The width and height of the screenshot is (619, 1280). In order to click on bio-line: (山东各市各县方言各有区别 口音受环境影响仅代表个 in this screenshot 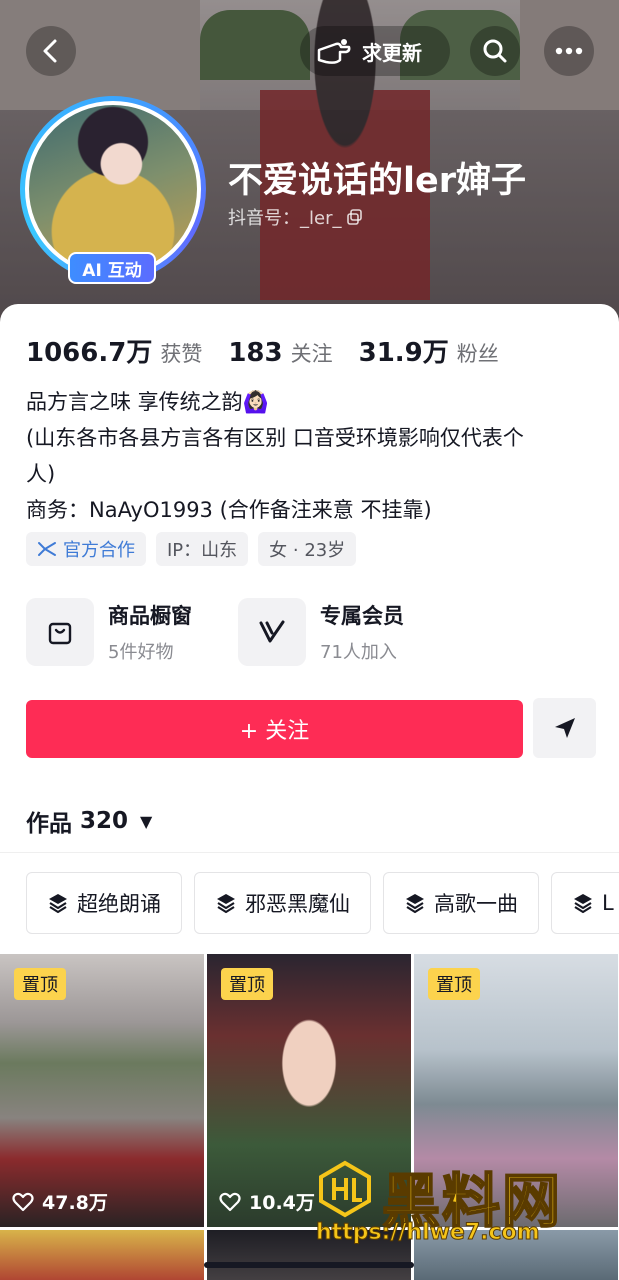, I will do `click(275, 438)`.